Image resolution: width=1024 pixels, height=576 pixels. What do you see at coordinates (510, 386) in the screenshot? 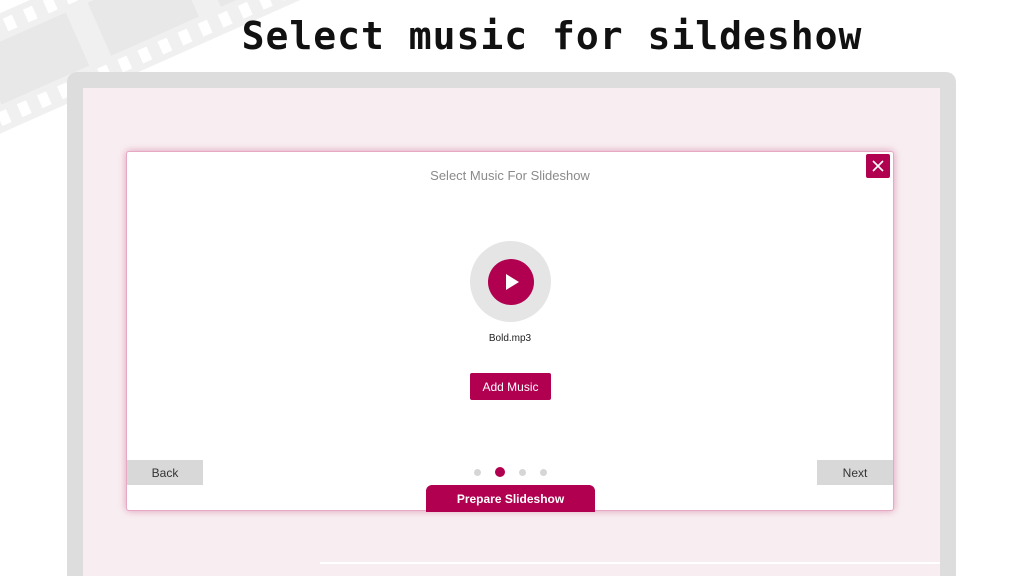
I see `add-music-button: Add Music` at bounding box center [510, 386].